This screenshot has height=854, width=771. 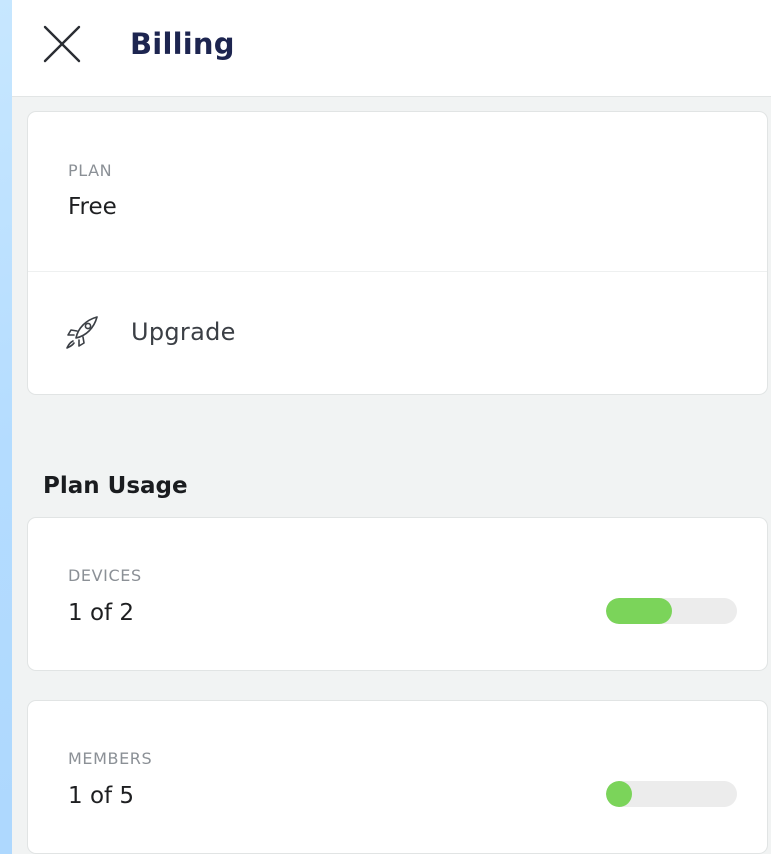 I want to click on plan-value: Free, so click(x=92, y=207).